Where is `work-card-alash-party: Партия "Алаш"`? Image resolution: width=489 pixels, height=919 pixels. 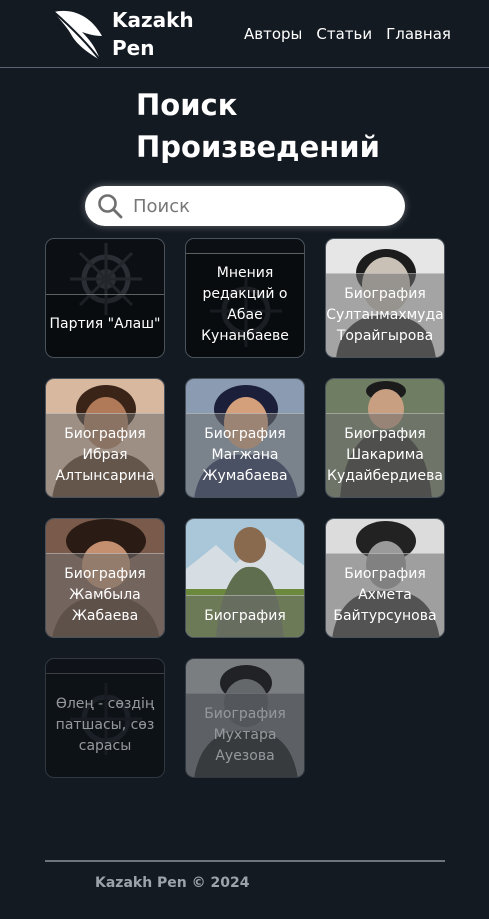 work-card-alash-party: Партия "Алаш" is located at coordinates (105, 298).